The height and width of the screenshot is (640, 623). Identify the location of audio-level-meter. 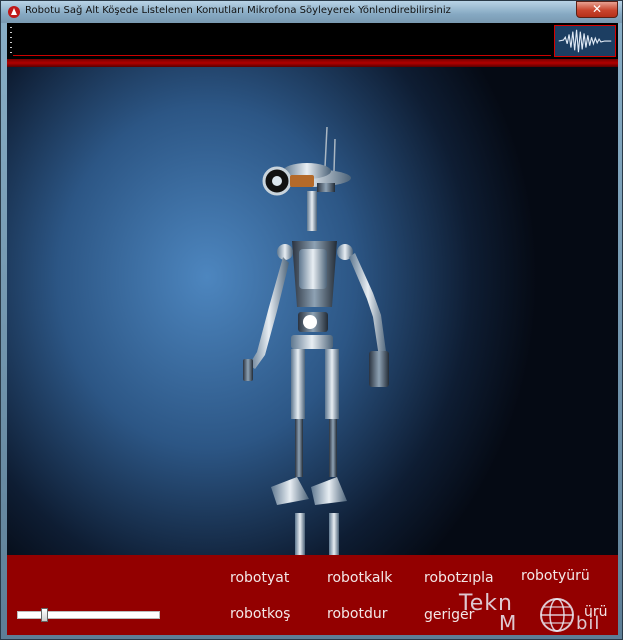
(312, 41).